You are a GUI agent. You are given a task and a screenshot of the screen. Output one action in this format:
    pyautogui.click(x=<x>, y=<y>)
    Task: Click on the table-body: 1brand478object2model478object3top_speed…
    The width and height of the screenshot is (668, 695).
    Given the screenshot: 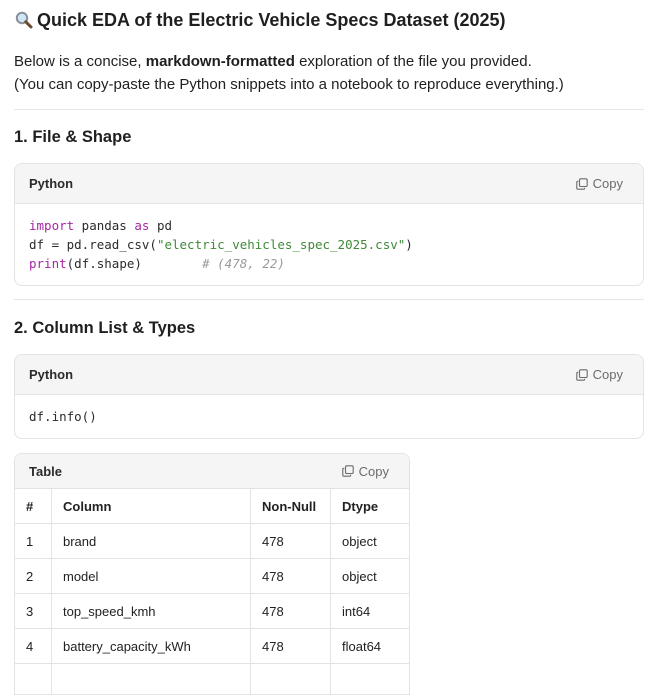 What is the action you would take?
    pyautogui.click(x=212, y=609)
    